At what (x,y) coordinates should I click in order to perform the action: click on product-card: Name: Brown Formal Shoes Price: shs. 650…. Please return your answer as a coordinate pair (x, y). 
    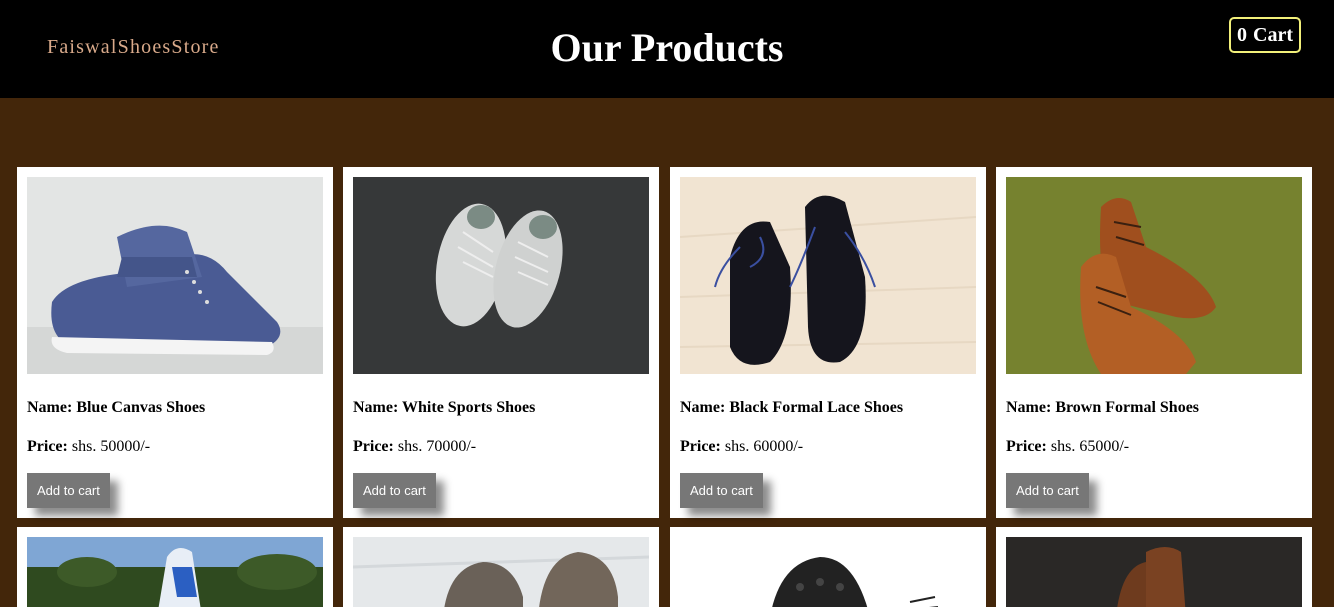
    Looking at the image, I should click on (1154, 342).